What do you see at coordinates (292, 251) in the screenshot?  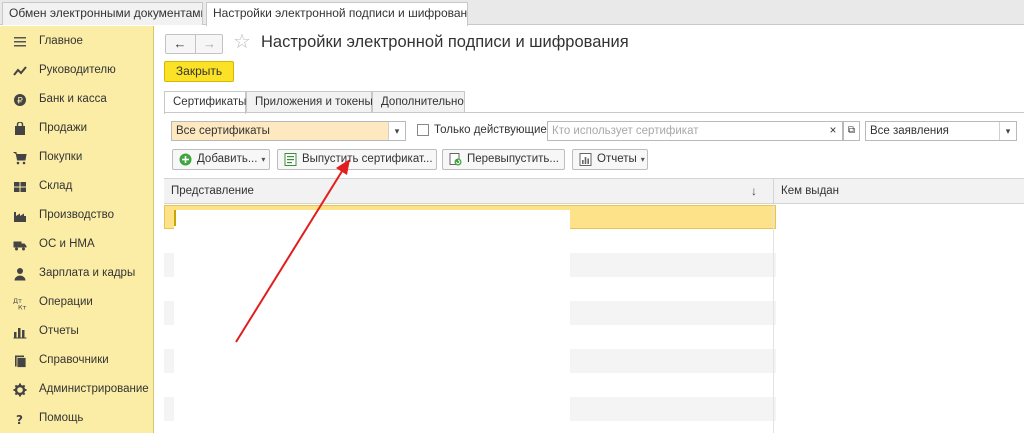 I see `annotation-arrow-icon` at bounding box center [292, 251].